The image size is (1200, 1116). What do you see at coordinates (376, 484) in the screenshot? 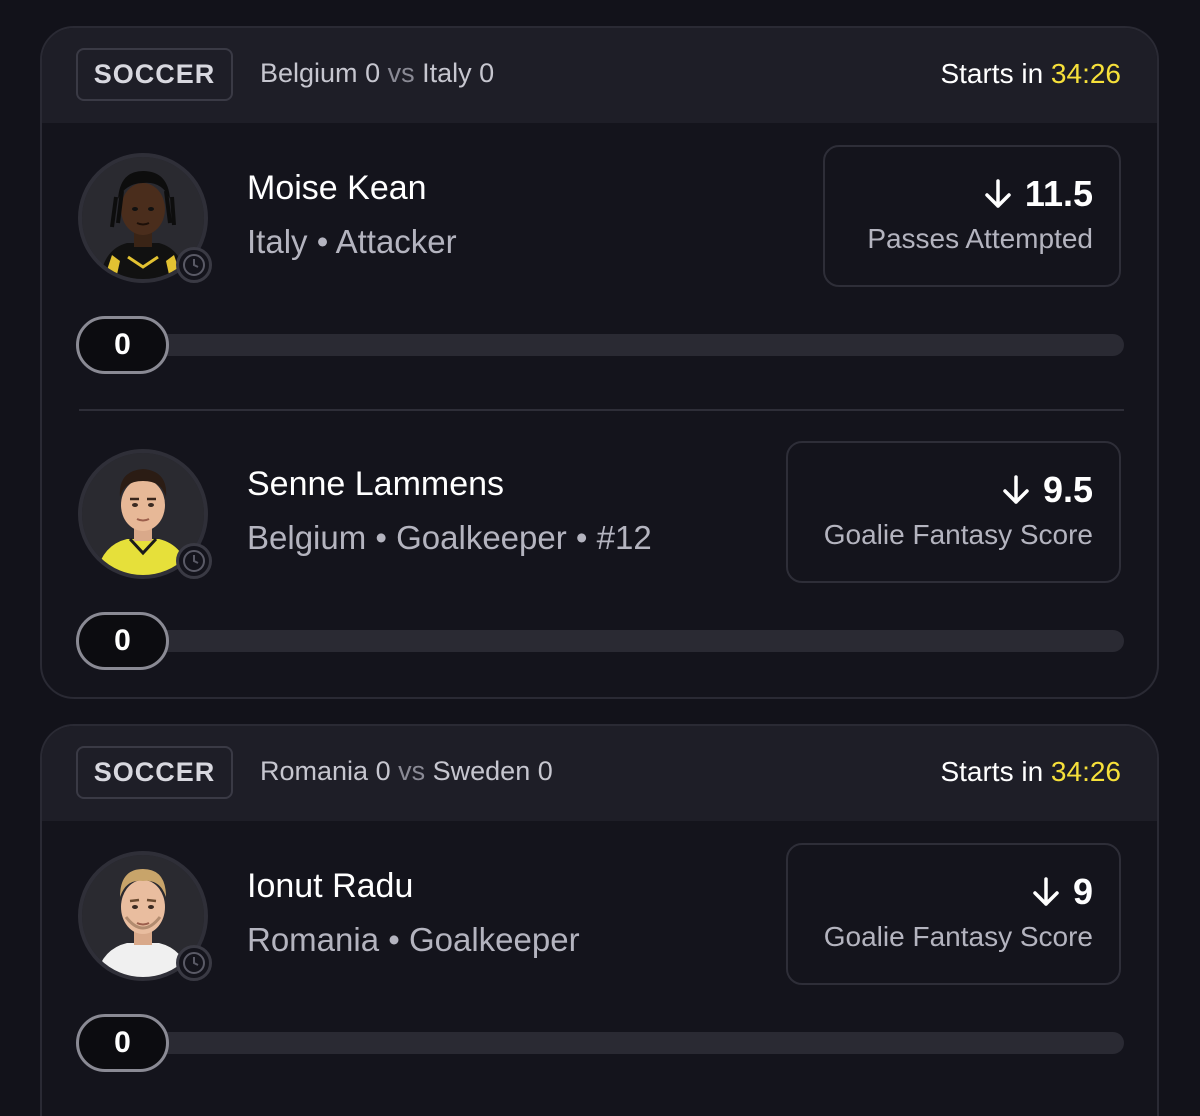
I see `player-name: Senne Lammens` at bounding box center [376, 484].